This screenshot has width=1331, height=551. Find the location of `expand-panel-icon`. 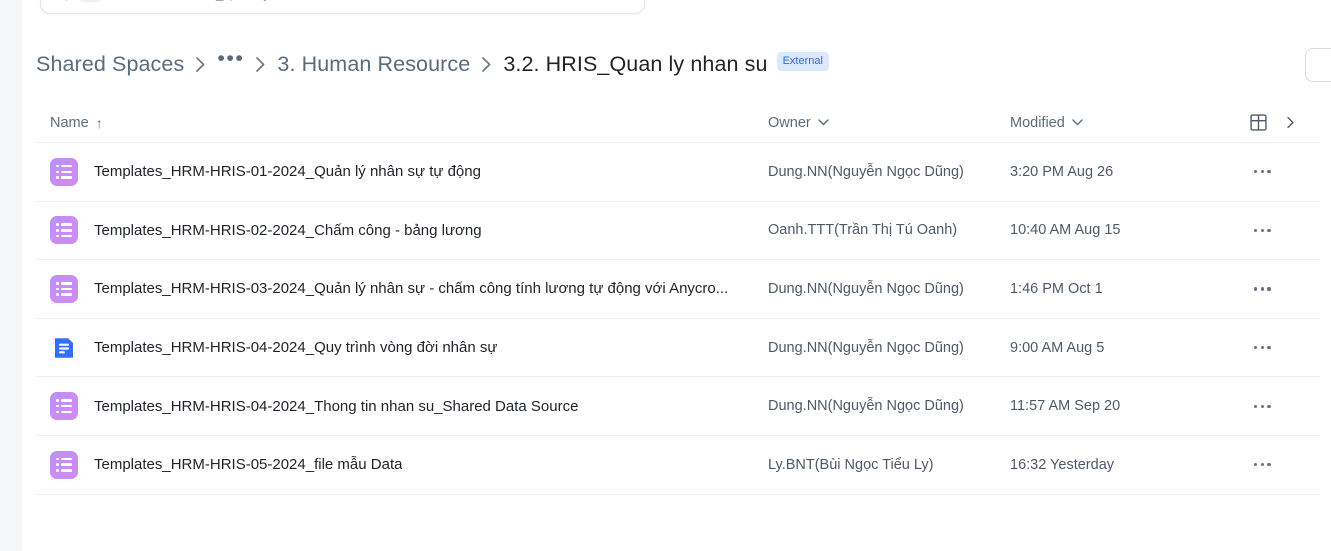

expand-panel-icon is located at coordinates (1290, 122).